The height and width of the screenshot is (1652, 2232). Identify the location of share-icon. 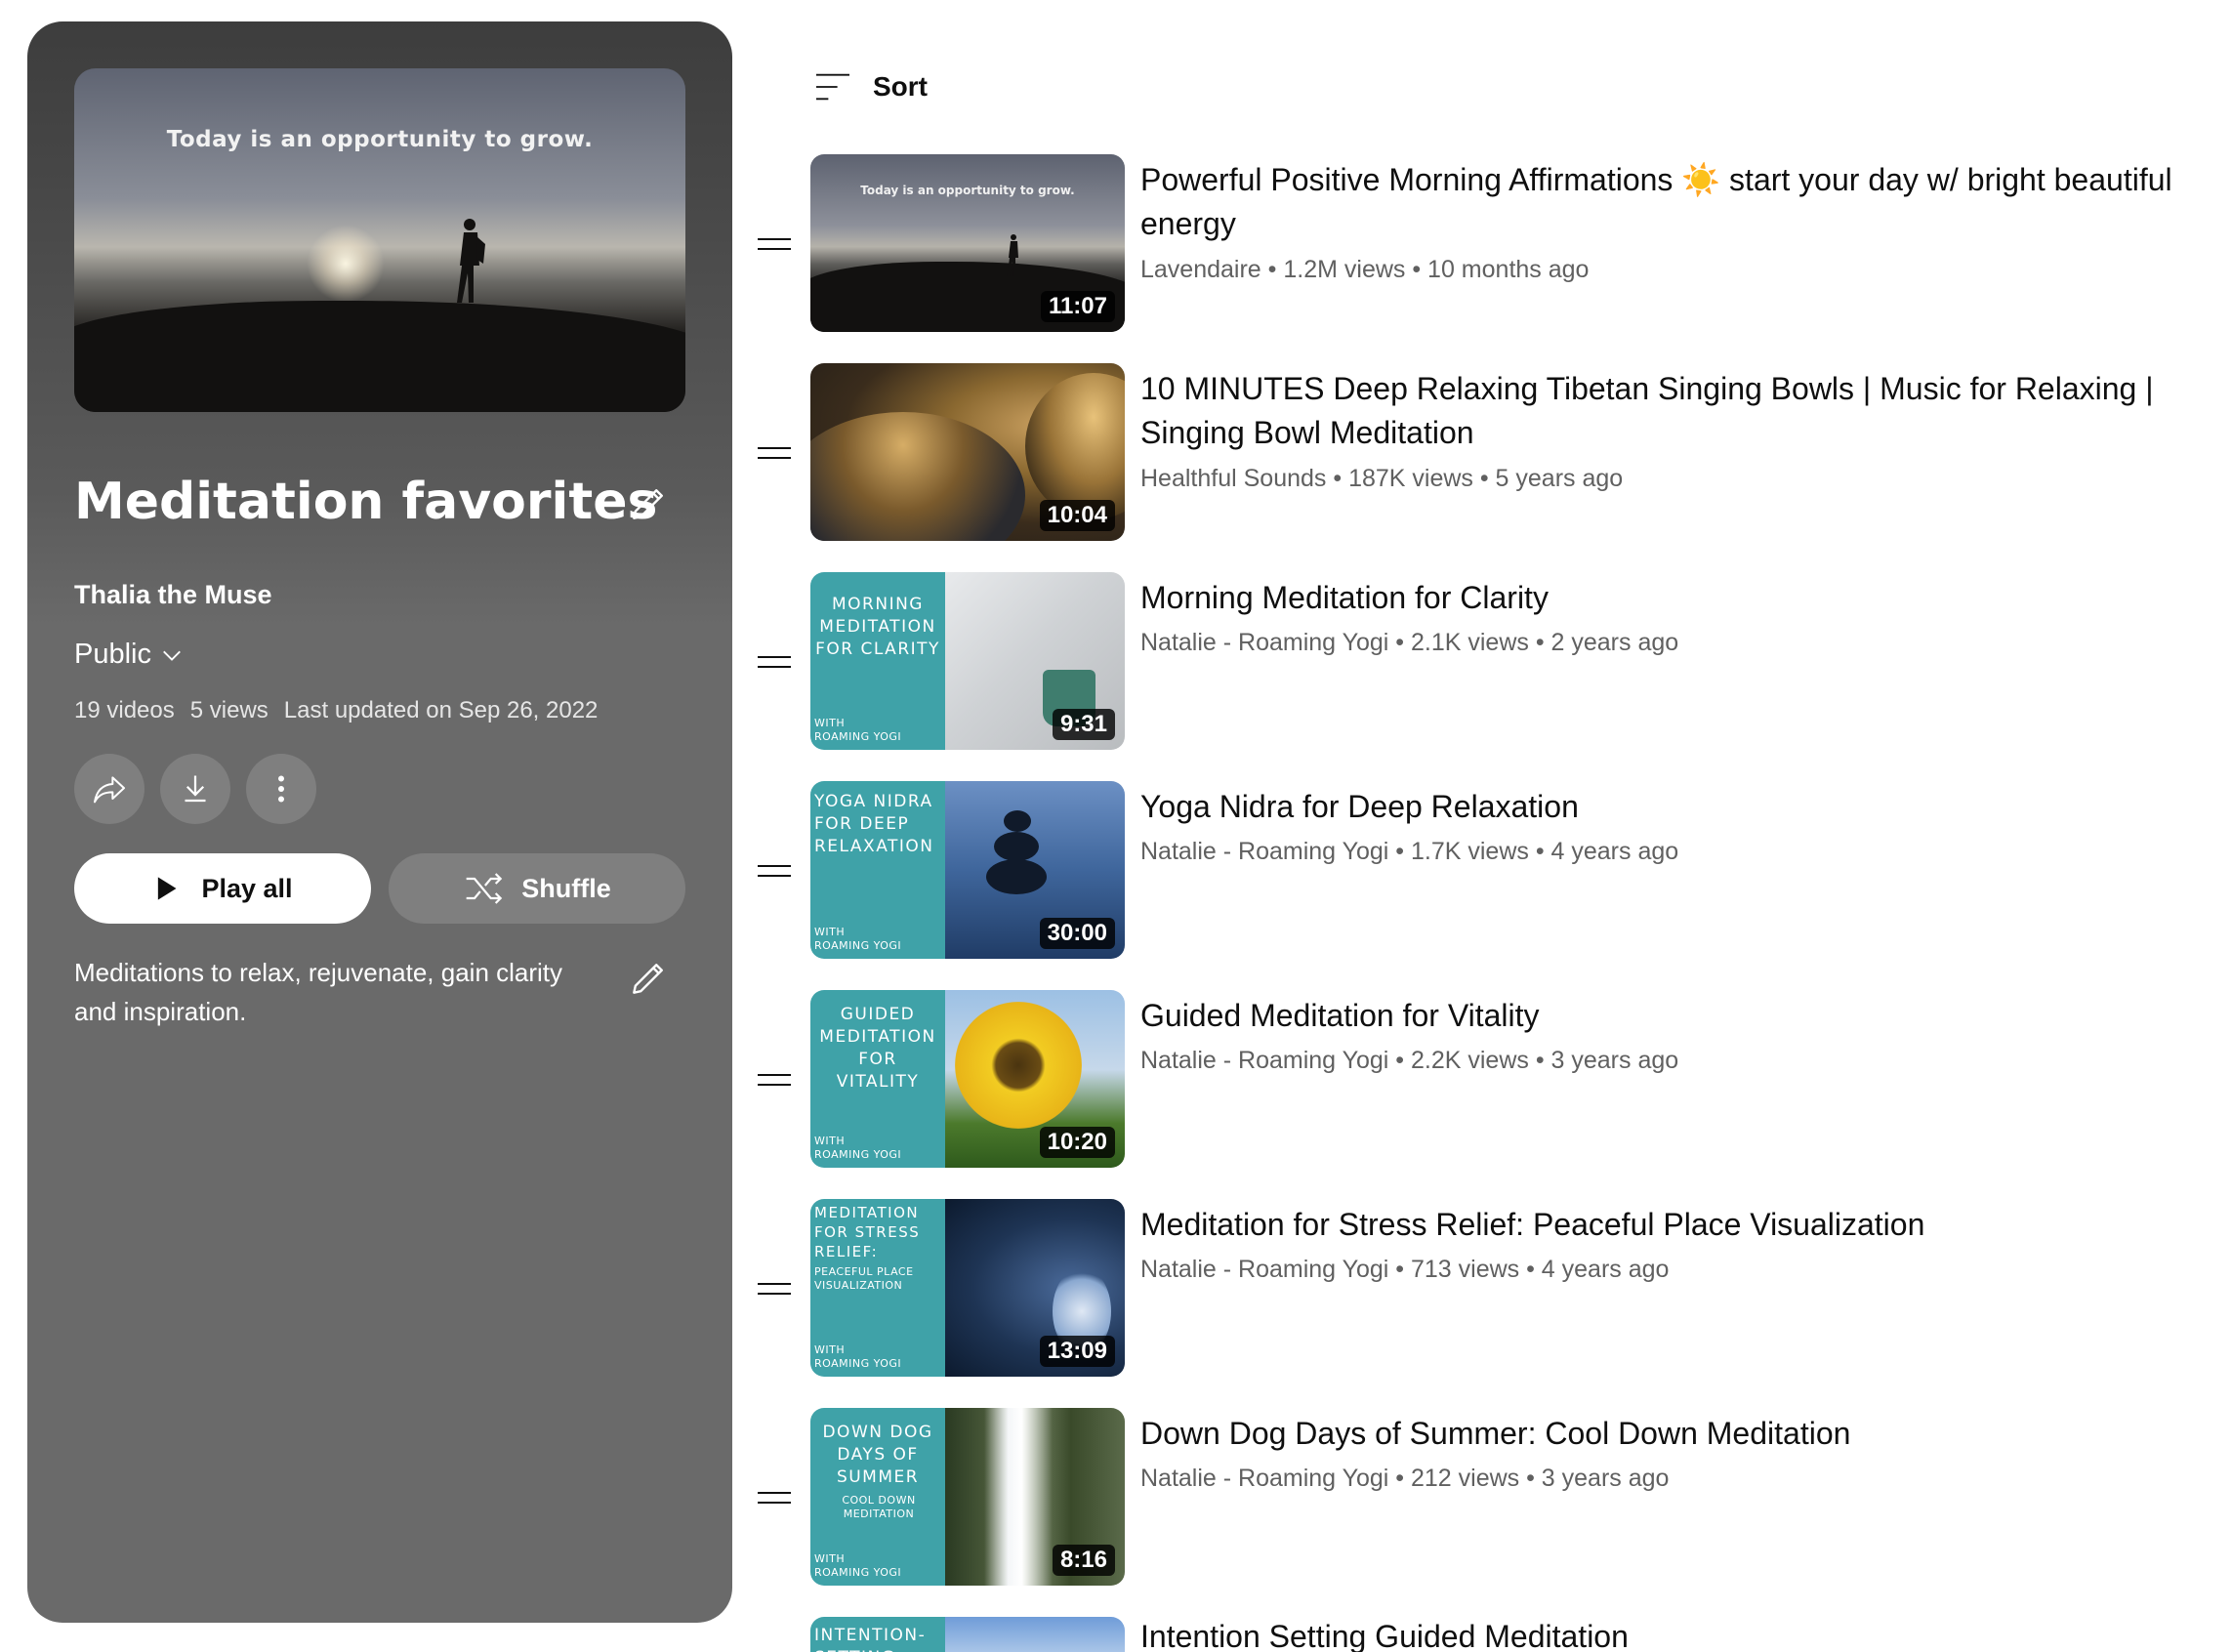
(109, 790).